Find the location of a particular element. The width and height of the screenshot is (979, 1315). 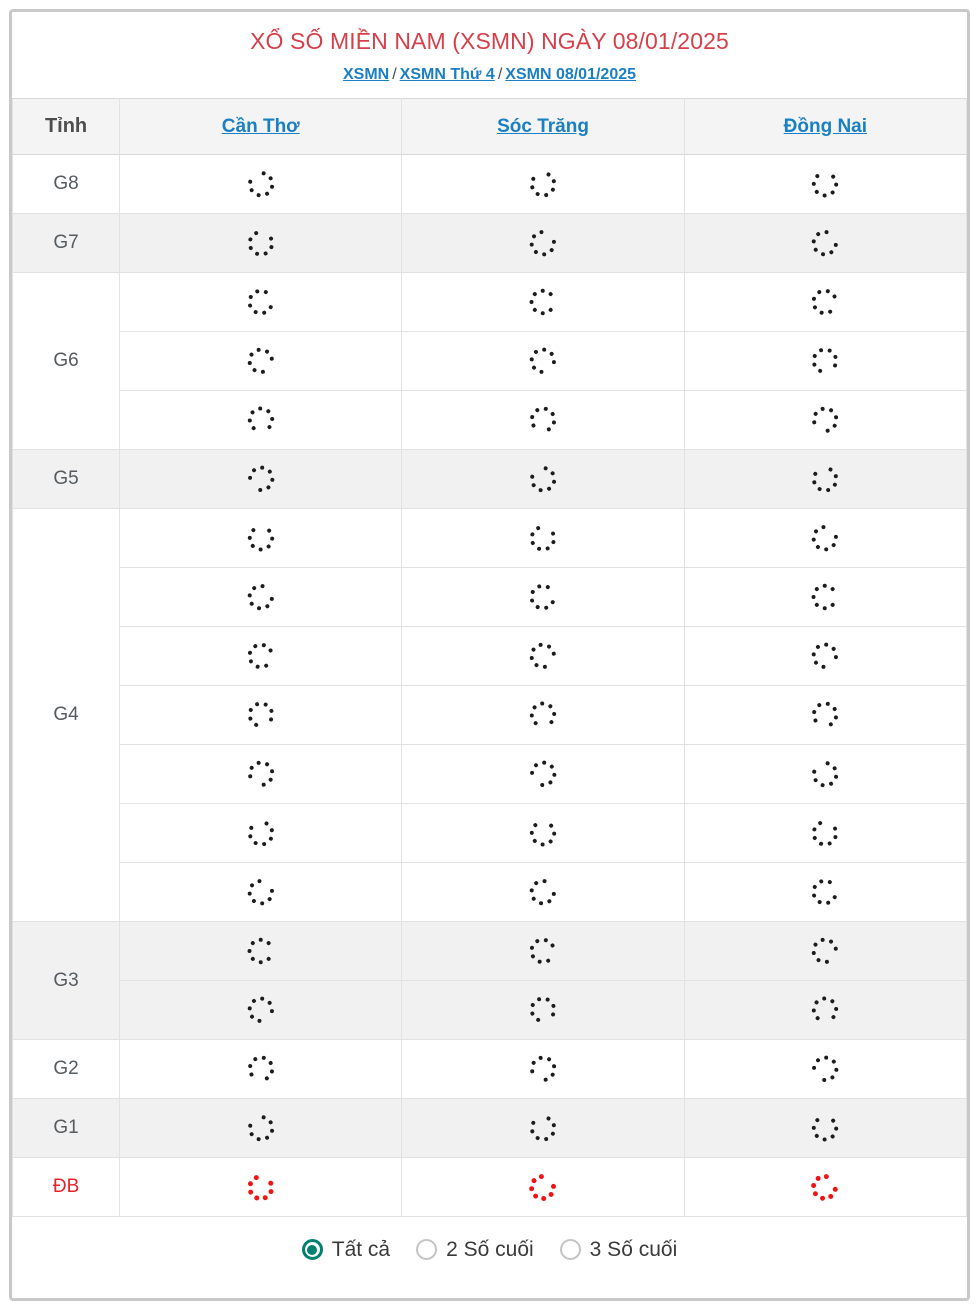

filter-radio-option-1: 2 Số cuối is located at coordinates (475, 1250).